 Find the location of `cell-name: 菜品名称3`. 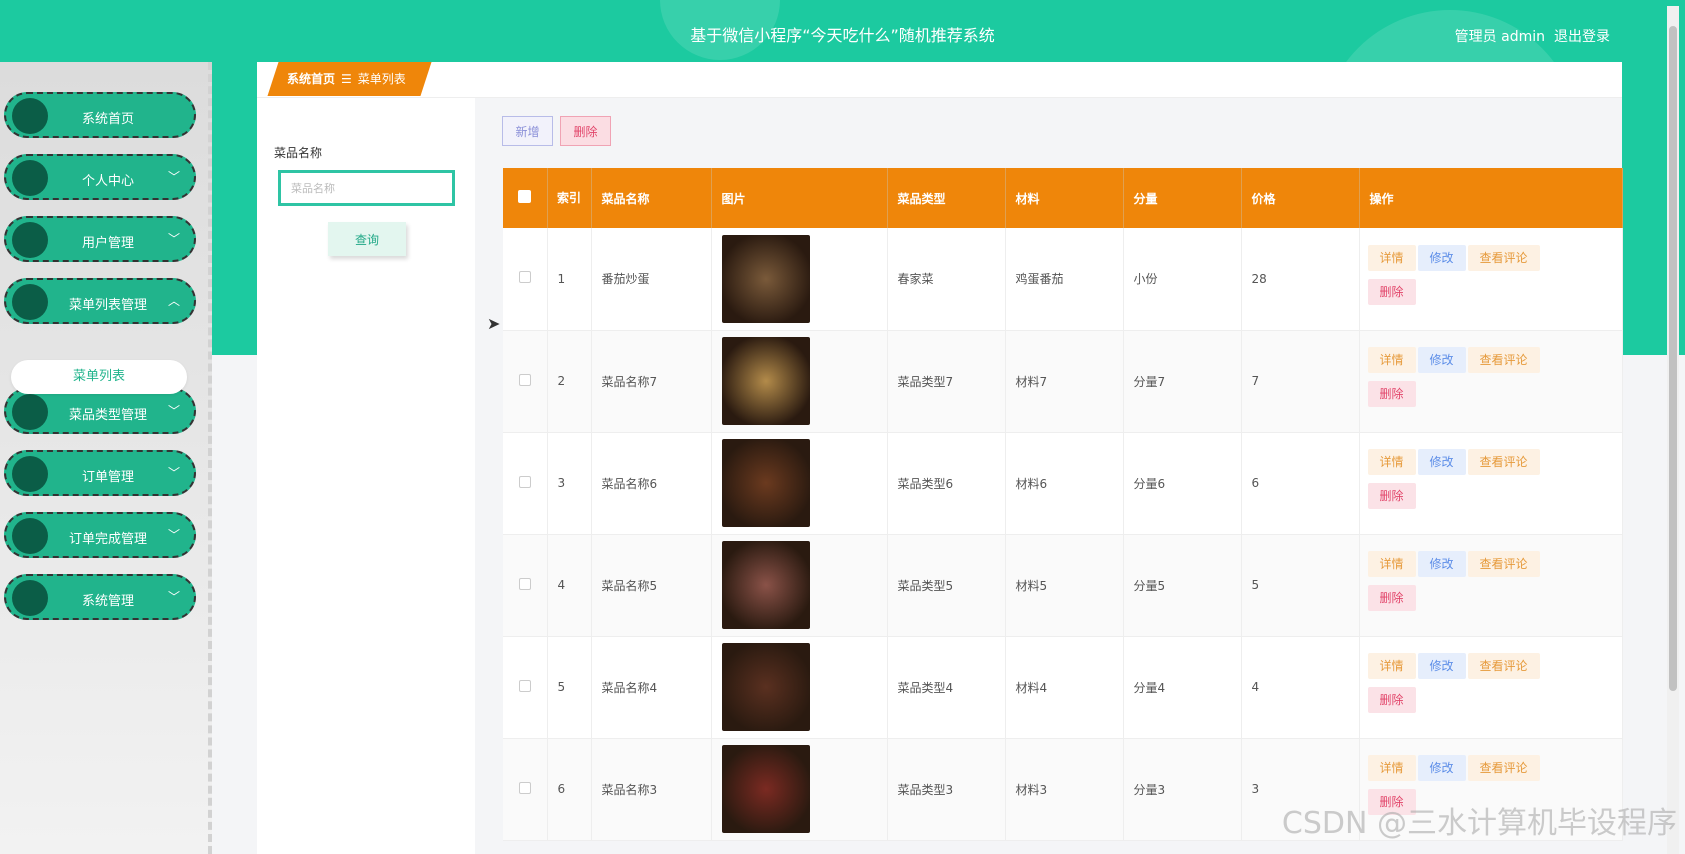

cell-name: 菜品名称3 is located at coordinates (651, 789).